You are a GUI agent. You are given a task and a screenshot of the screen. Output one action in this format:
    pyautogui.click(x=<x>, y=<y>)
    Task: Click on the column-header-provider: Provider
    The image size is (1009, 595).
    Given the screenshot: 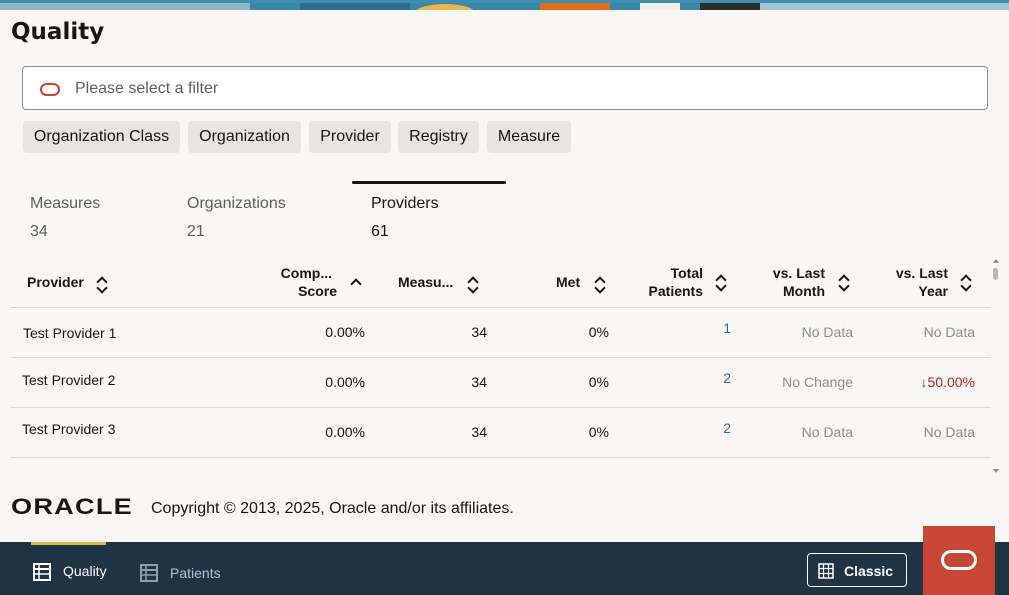 What is the action you would take?
    pyautogui.click(x=67, y=283)
    